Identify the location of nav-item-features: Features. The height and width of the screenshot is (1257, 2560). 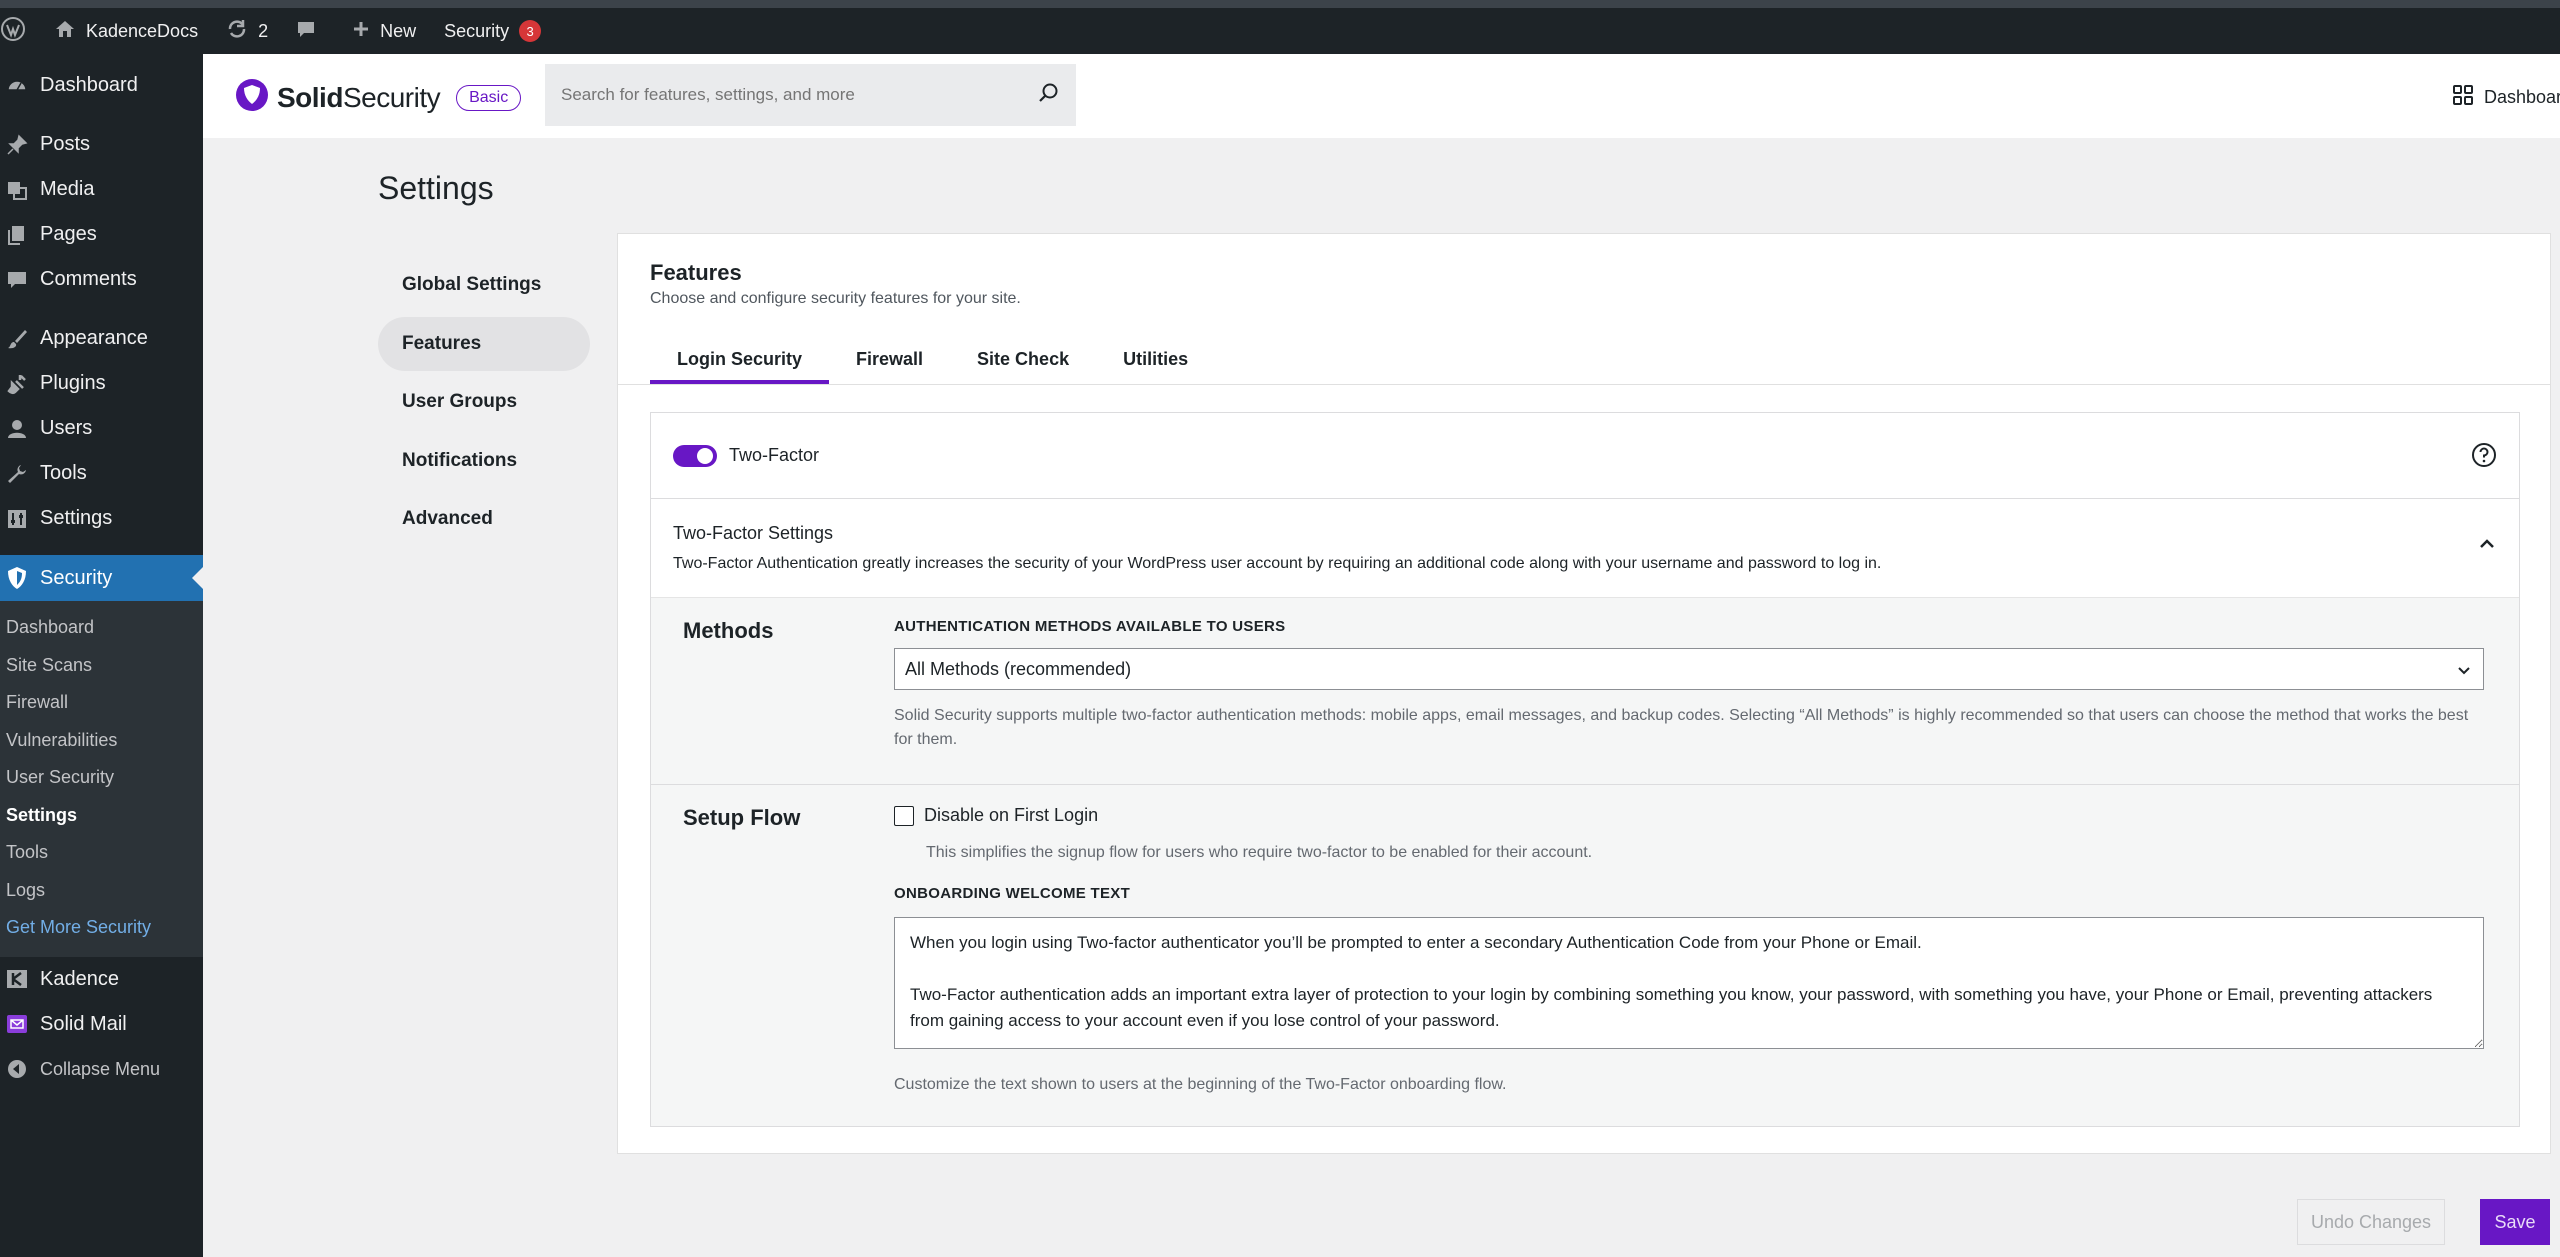
(484, 343).